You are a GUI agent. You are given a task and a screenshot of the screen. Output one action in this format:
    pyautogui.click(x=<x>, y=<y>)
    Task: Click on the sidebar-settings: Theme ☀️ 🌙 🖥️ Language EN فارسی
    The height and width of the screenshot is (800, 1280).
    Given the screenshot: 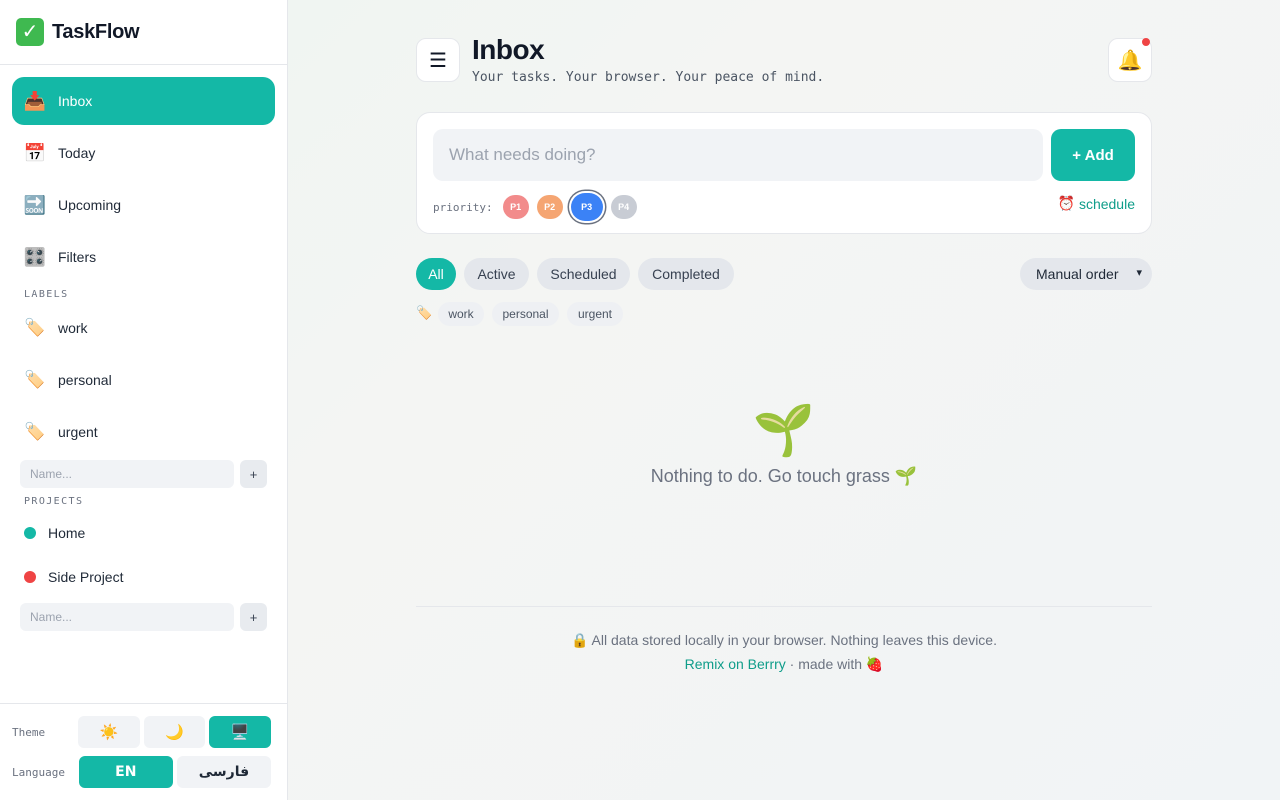 What is the action you would take?
    pyautogui.click(x=143, y=751)
    